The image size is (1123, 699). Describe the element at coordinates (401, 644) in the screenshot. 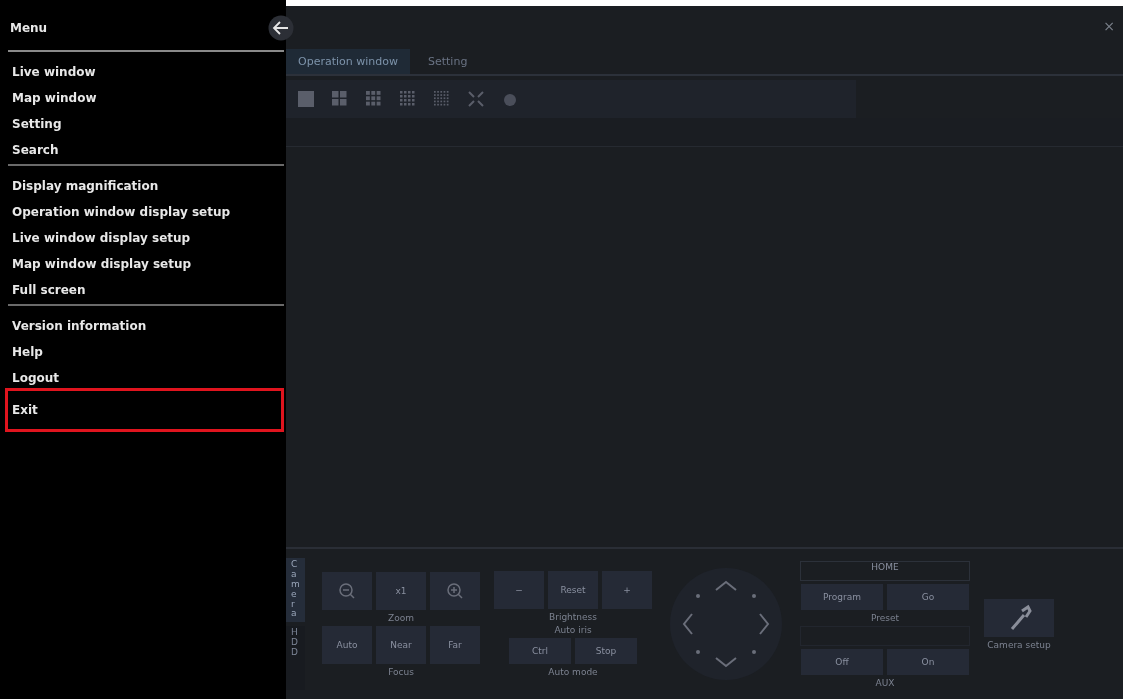

I see `focus-button: Near` at that location.